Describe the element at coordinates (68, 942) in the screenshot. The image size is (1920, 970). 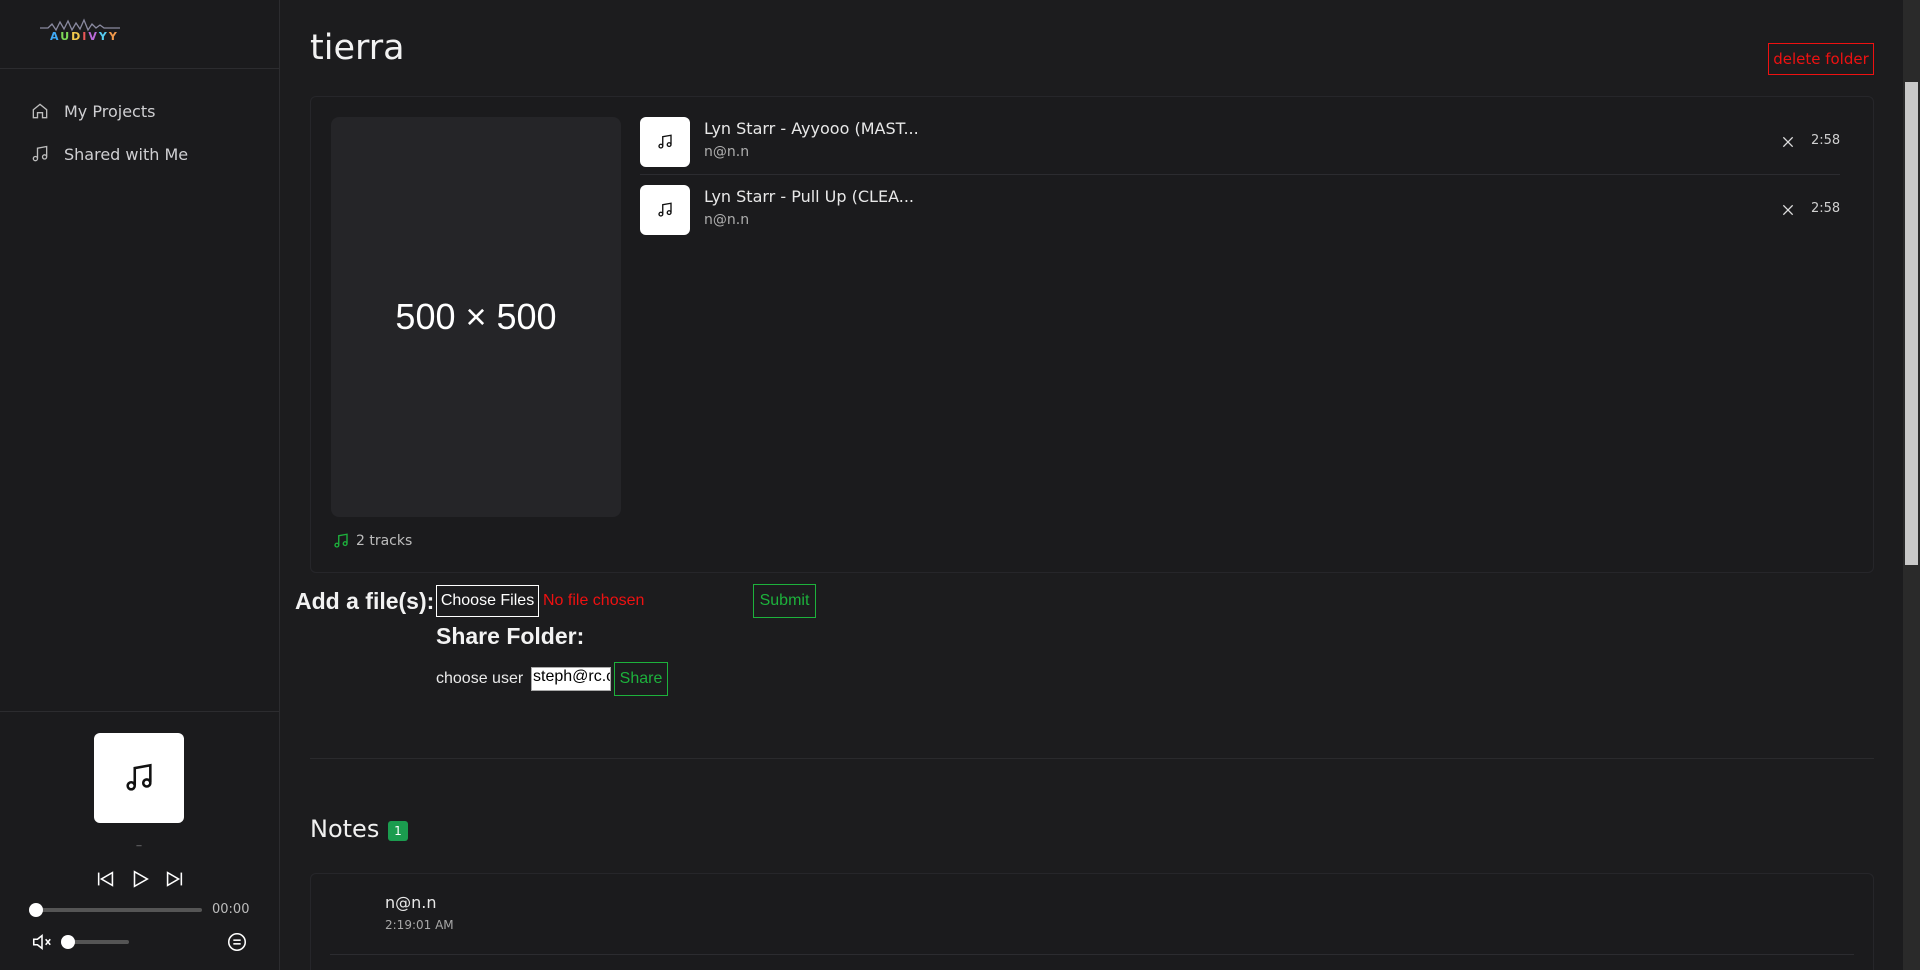
I see `volume-slider-handle` at that location.